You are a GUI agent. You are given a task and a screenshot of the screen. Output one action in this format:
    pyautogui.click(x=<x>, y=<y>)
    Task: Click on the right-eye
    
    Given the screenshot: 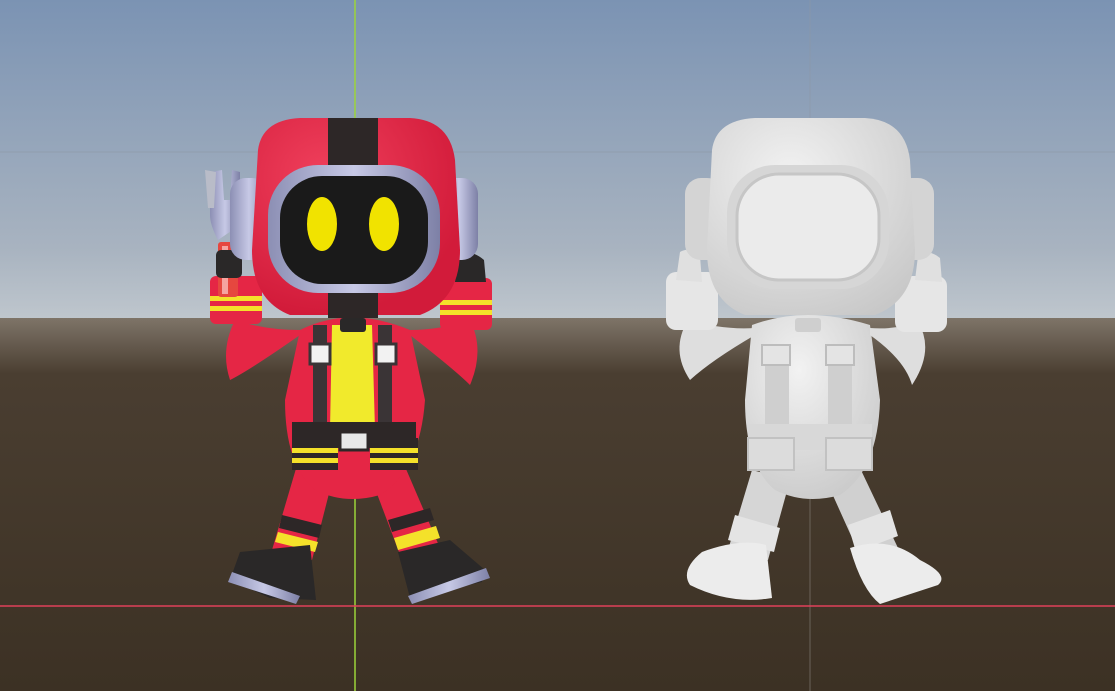 What is the action you would take?
    pyautogui.click(x=384, y=224)
    